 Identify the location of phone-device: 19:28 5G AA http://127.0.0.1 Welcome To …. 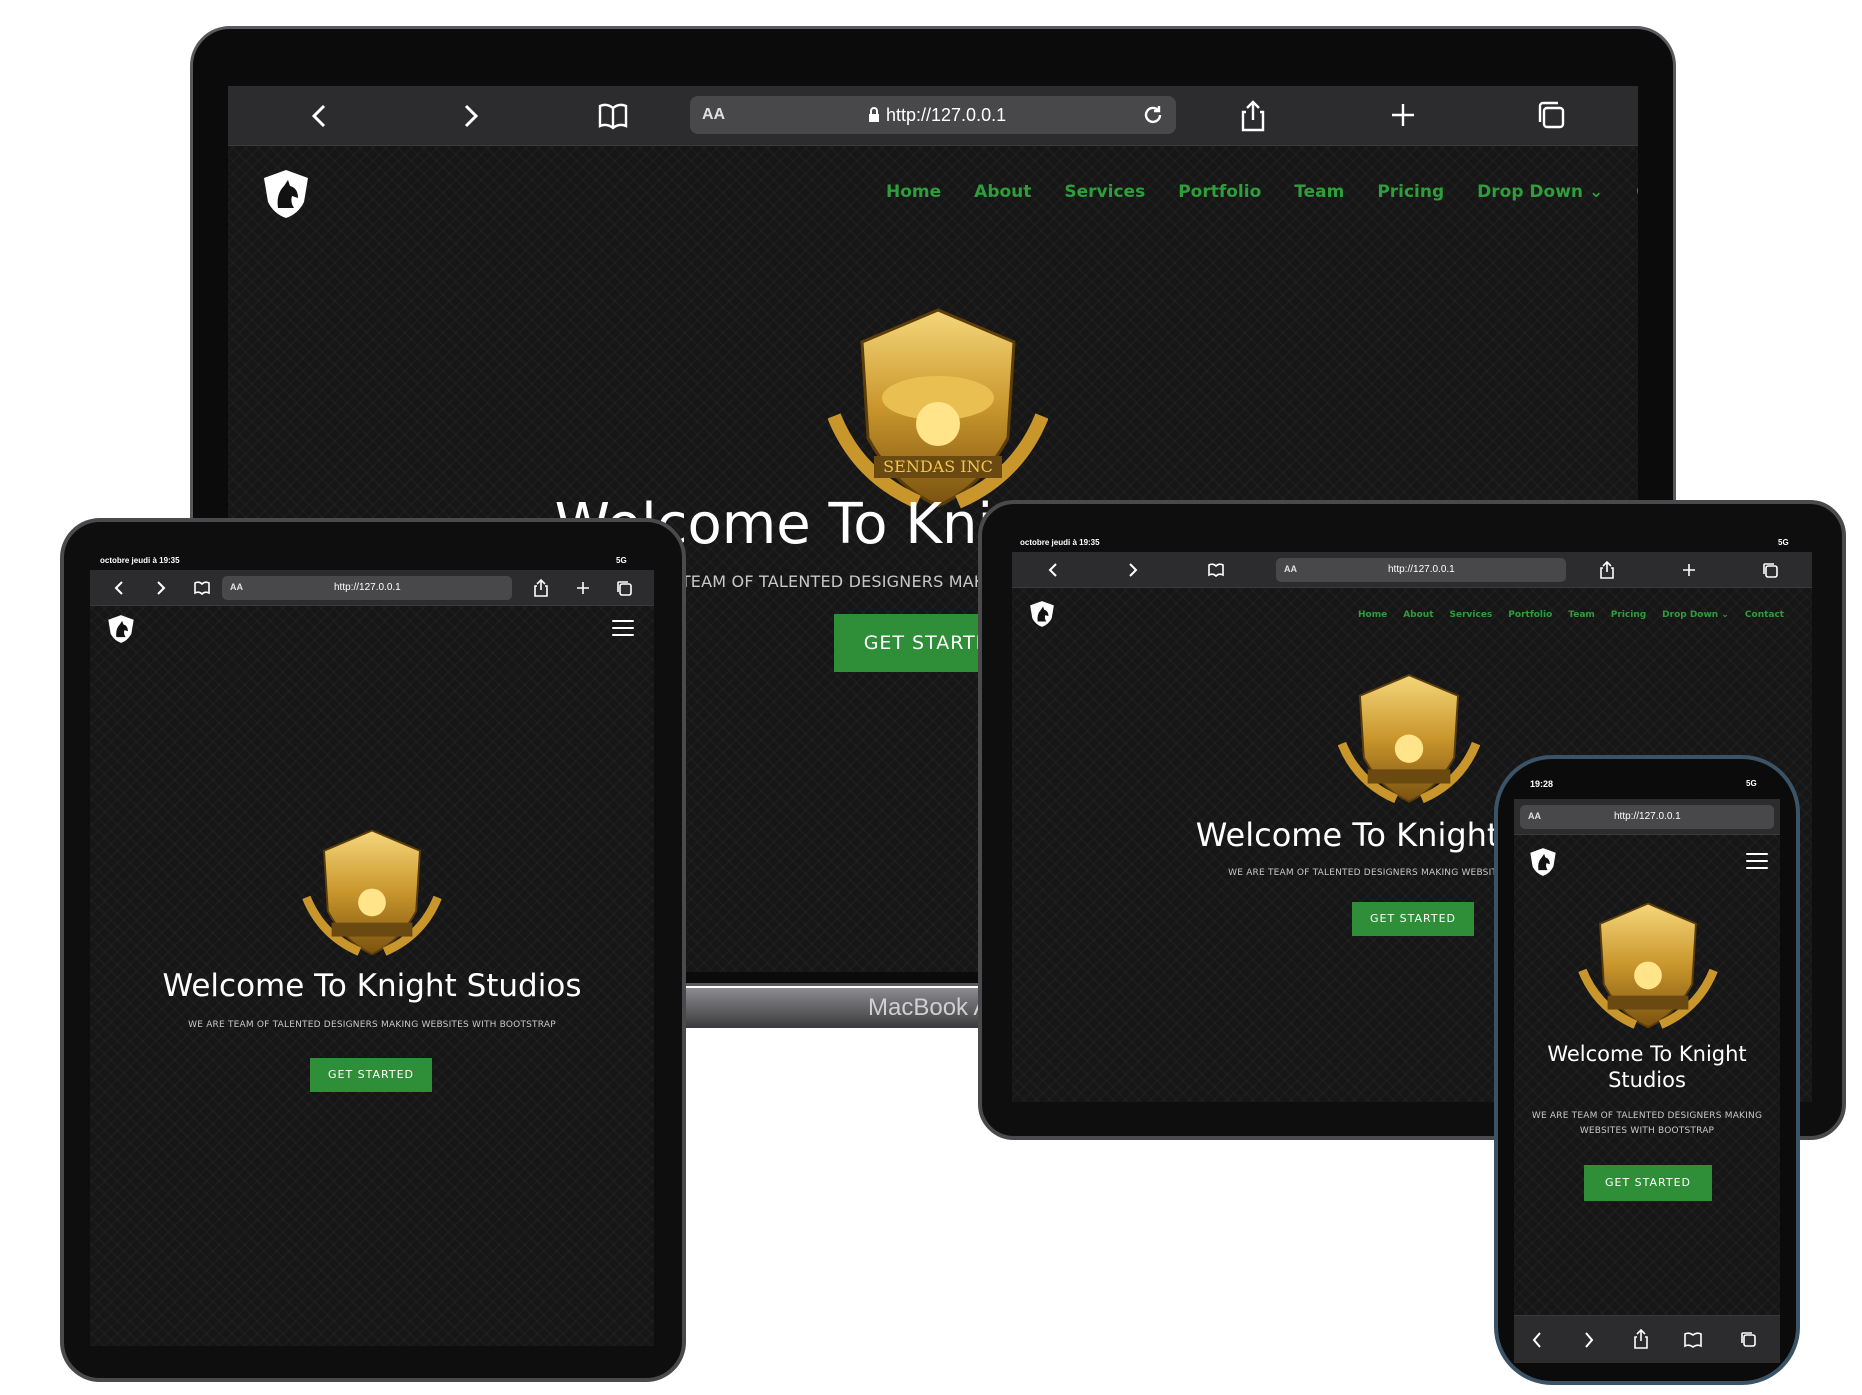
(1655, 1075).